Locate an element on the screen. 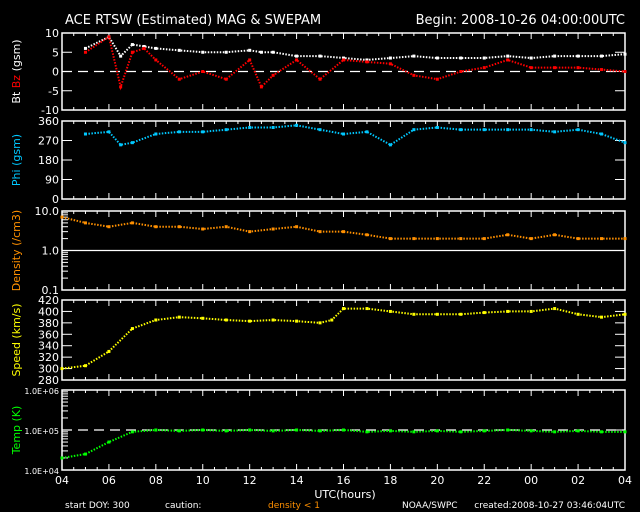  series-line-bt is located at coordinates (355, 48).